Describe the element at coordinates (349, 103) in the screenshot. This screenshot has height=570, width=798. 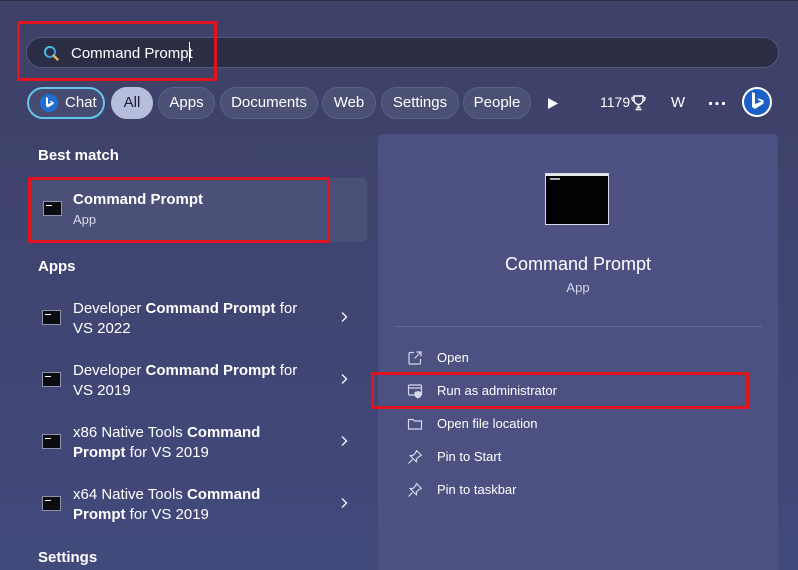
I see `filter-web: Web` at that location.